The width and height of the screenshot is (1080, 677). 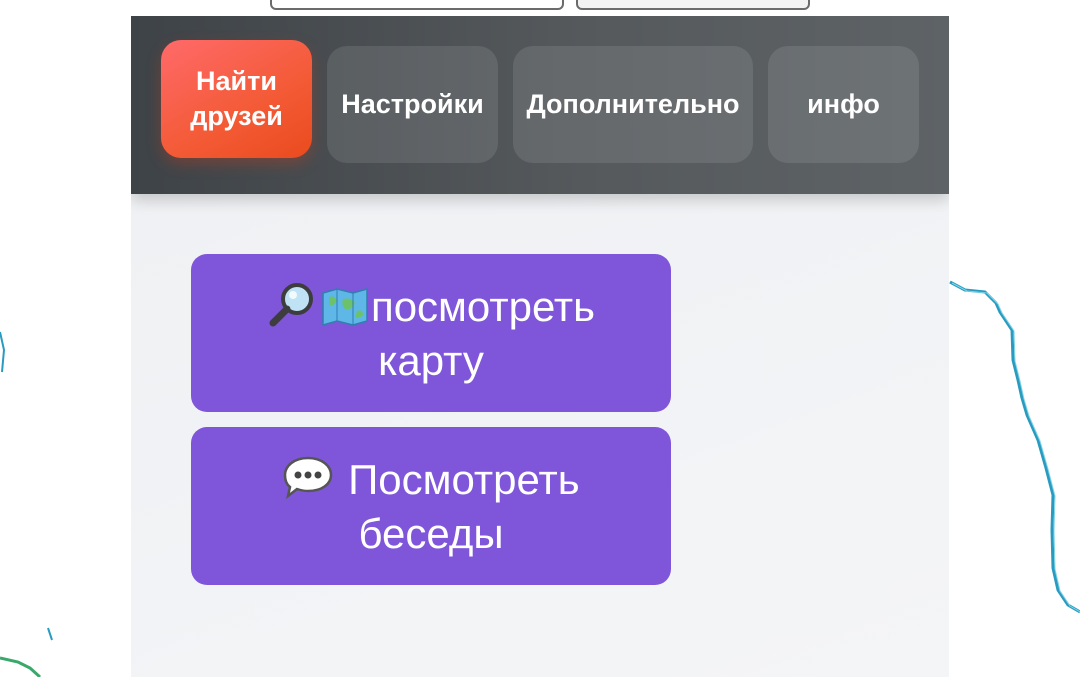 What do you see at coordinates (236, 81) in the screenshot?
I see `nav-find-friends-label-line1: Найти` at bounding box center [236, 81].